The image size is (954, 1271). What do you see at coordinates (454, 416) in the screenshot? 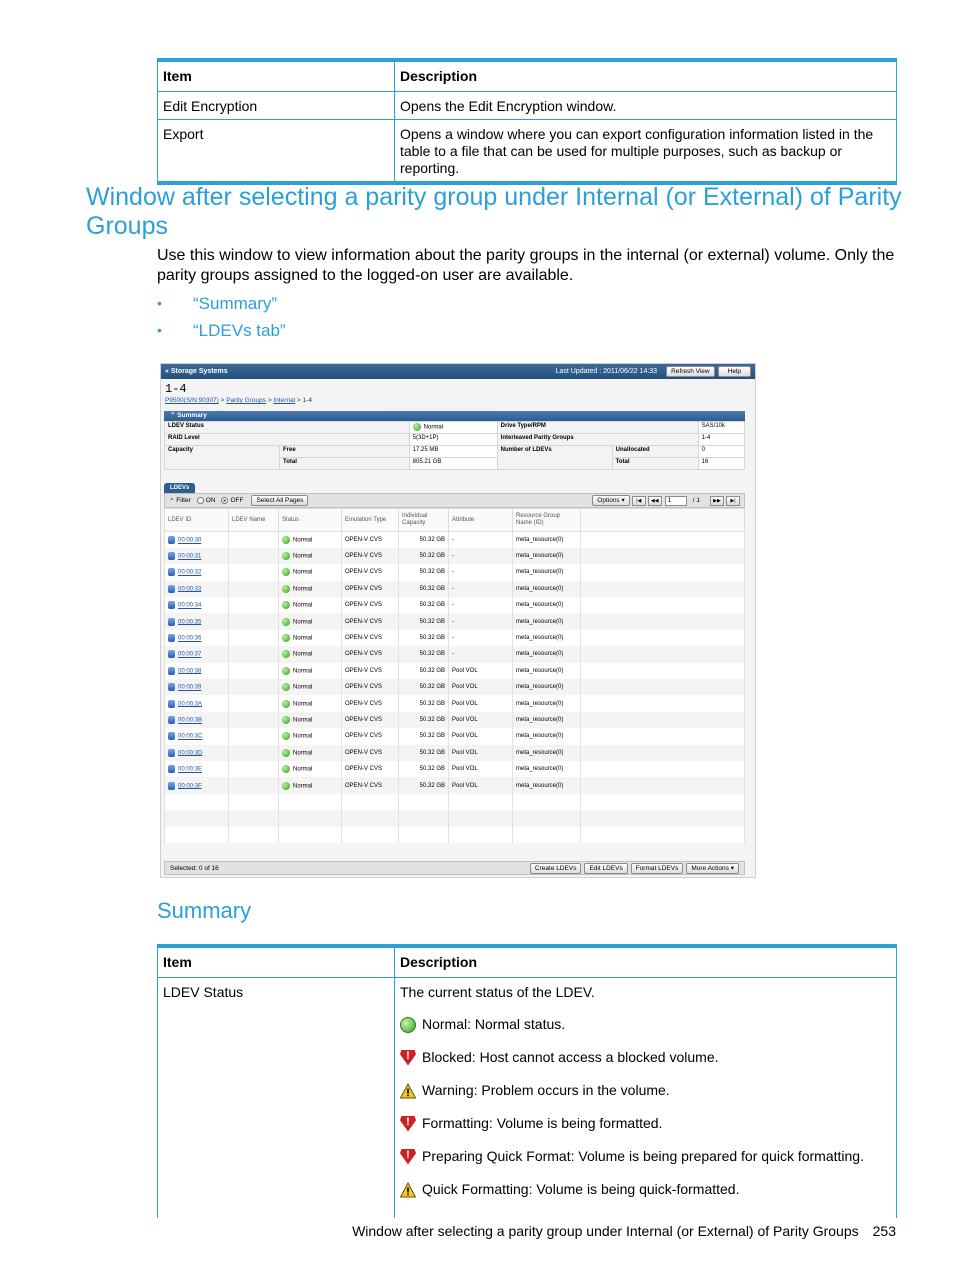
I see `summary-panel-header: ⌃ Summary` at bounding box center [454, 416].